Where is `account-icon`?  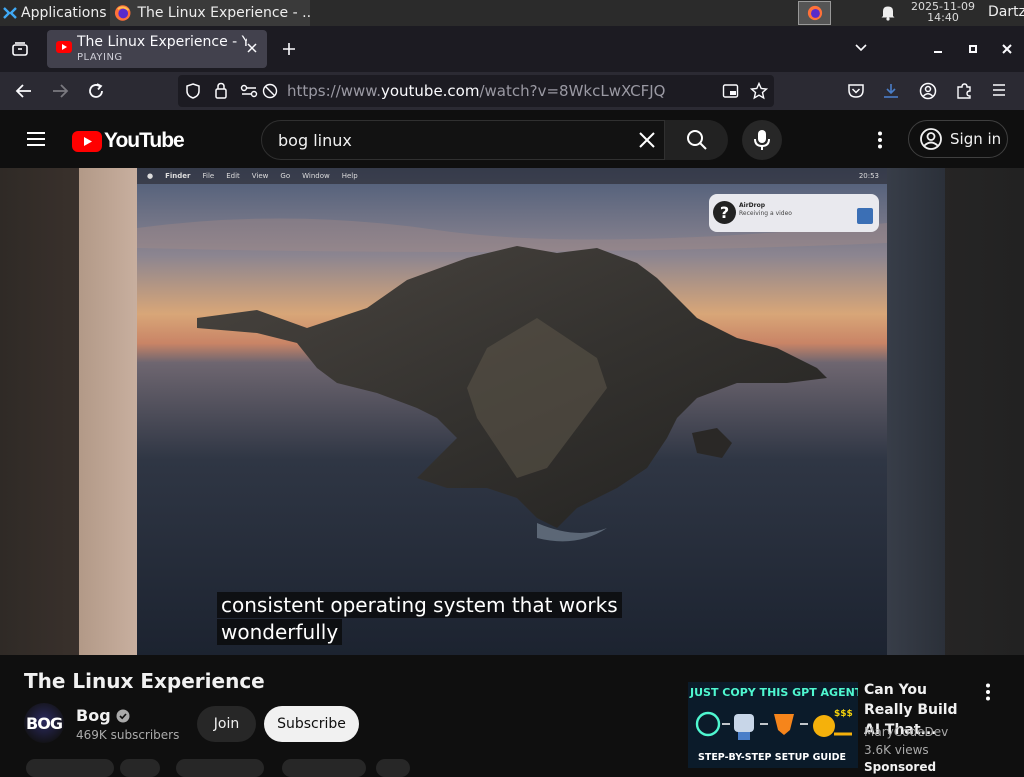
account-icon is located at coordinates (928, 91).